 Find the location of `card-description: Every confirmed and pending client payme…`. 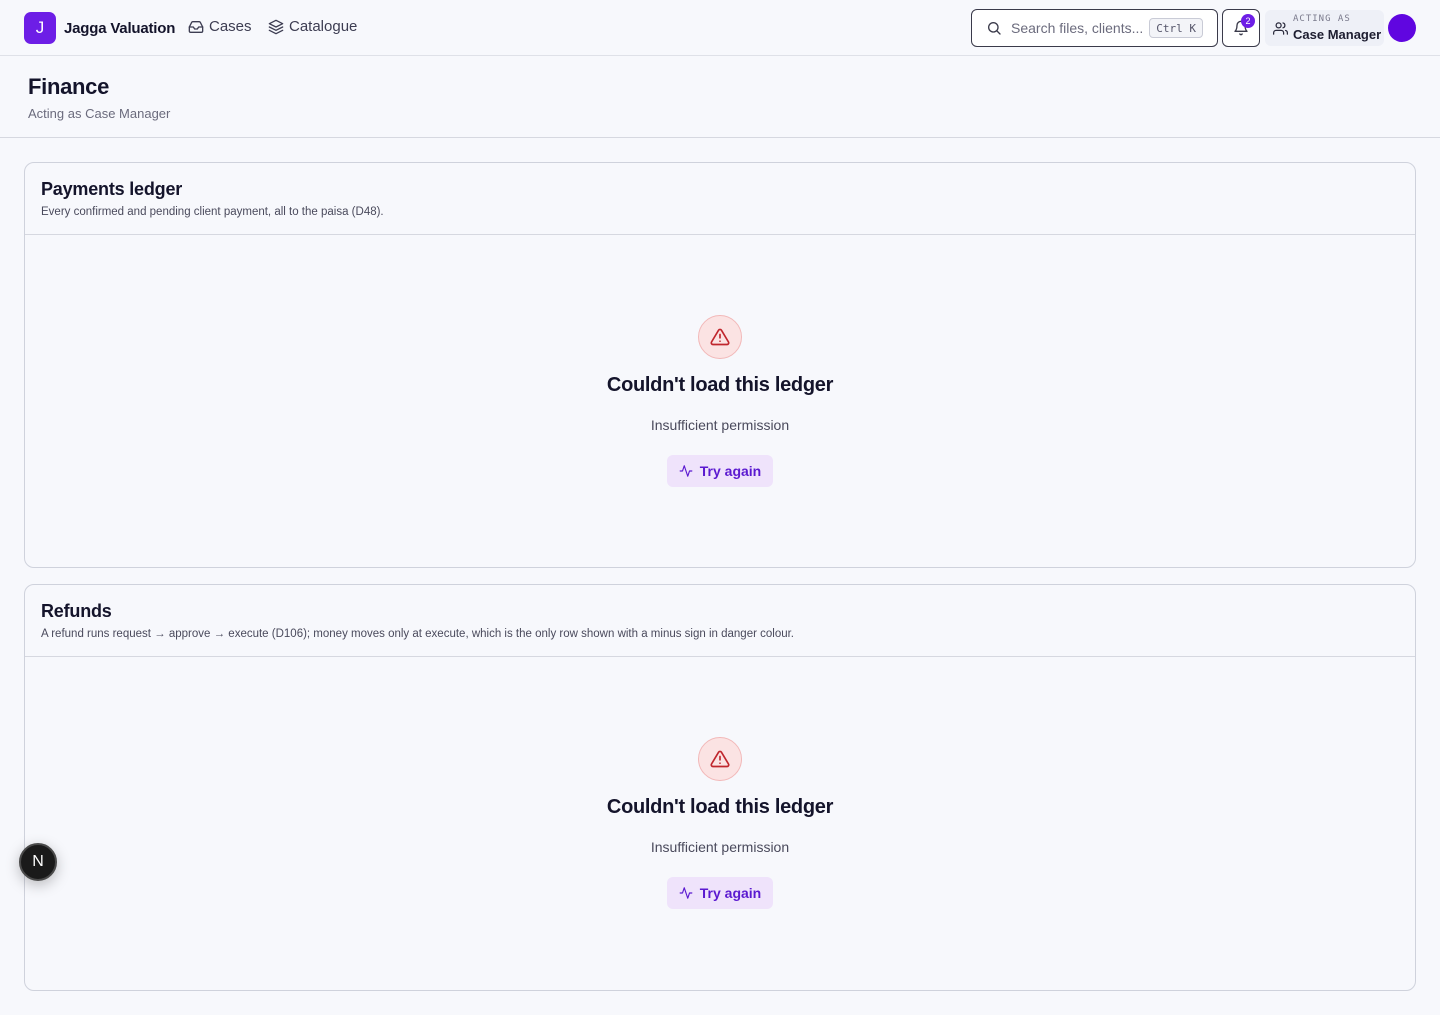

card-description: Every confirmed and pending client payme… is located at coordinates (212, 212).